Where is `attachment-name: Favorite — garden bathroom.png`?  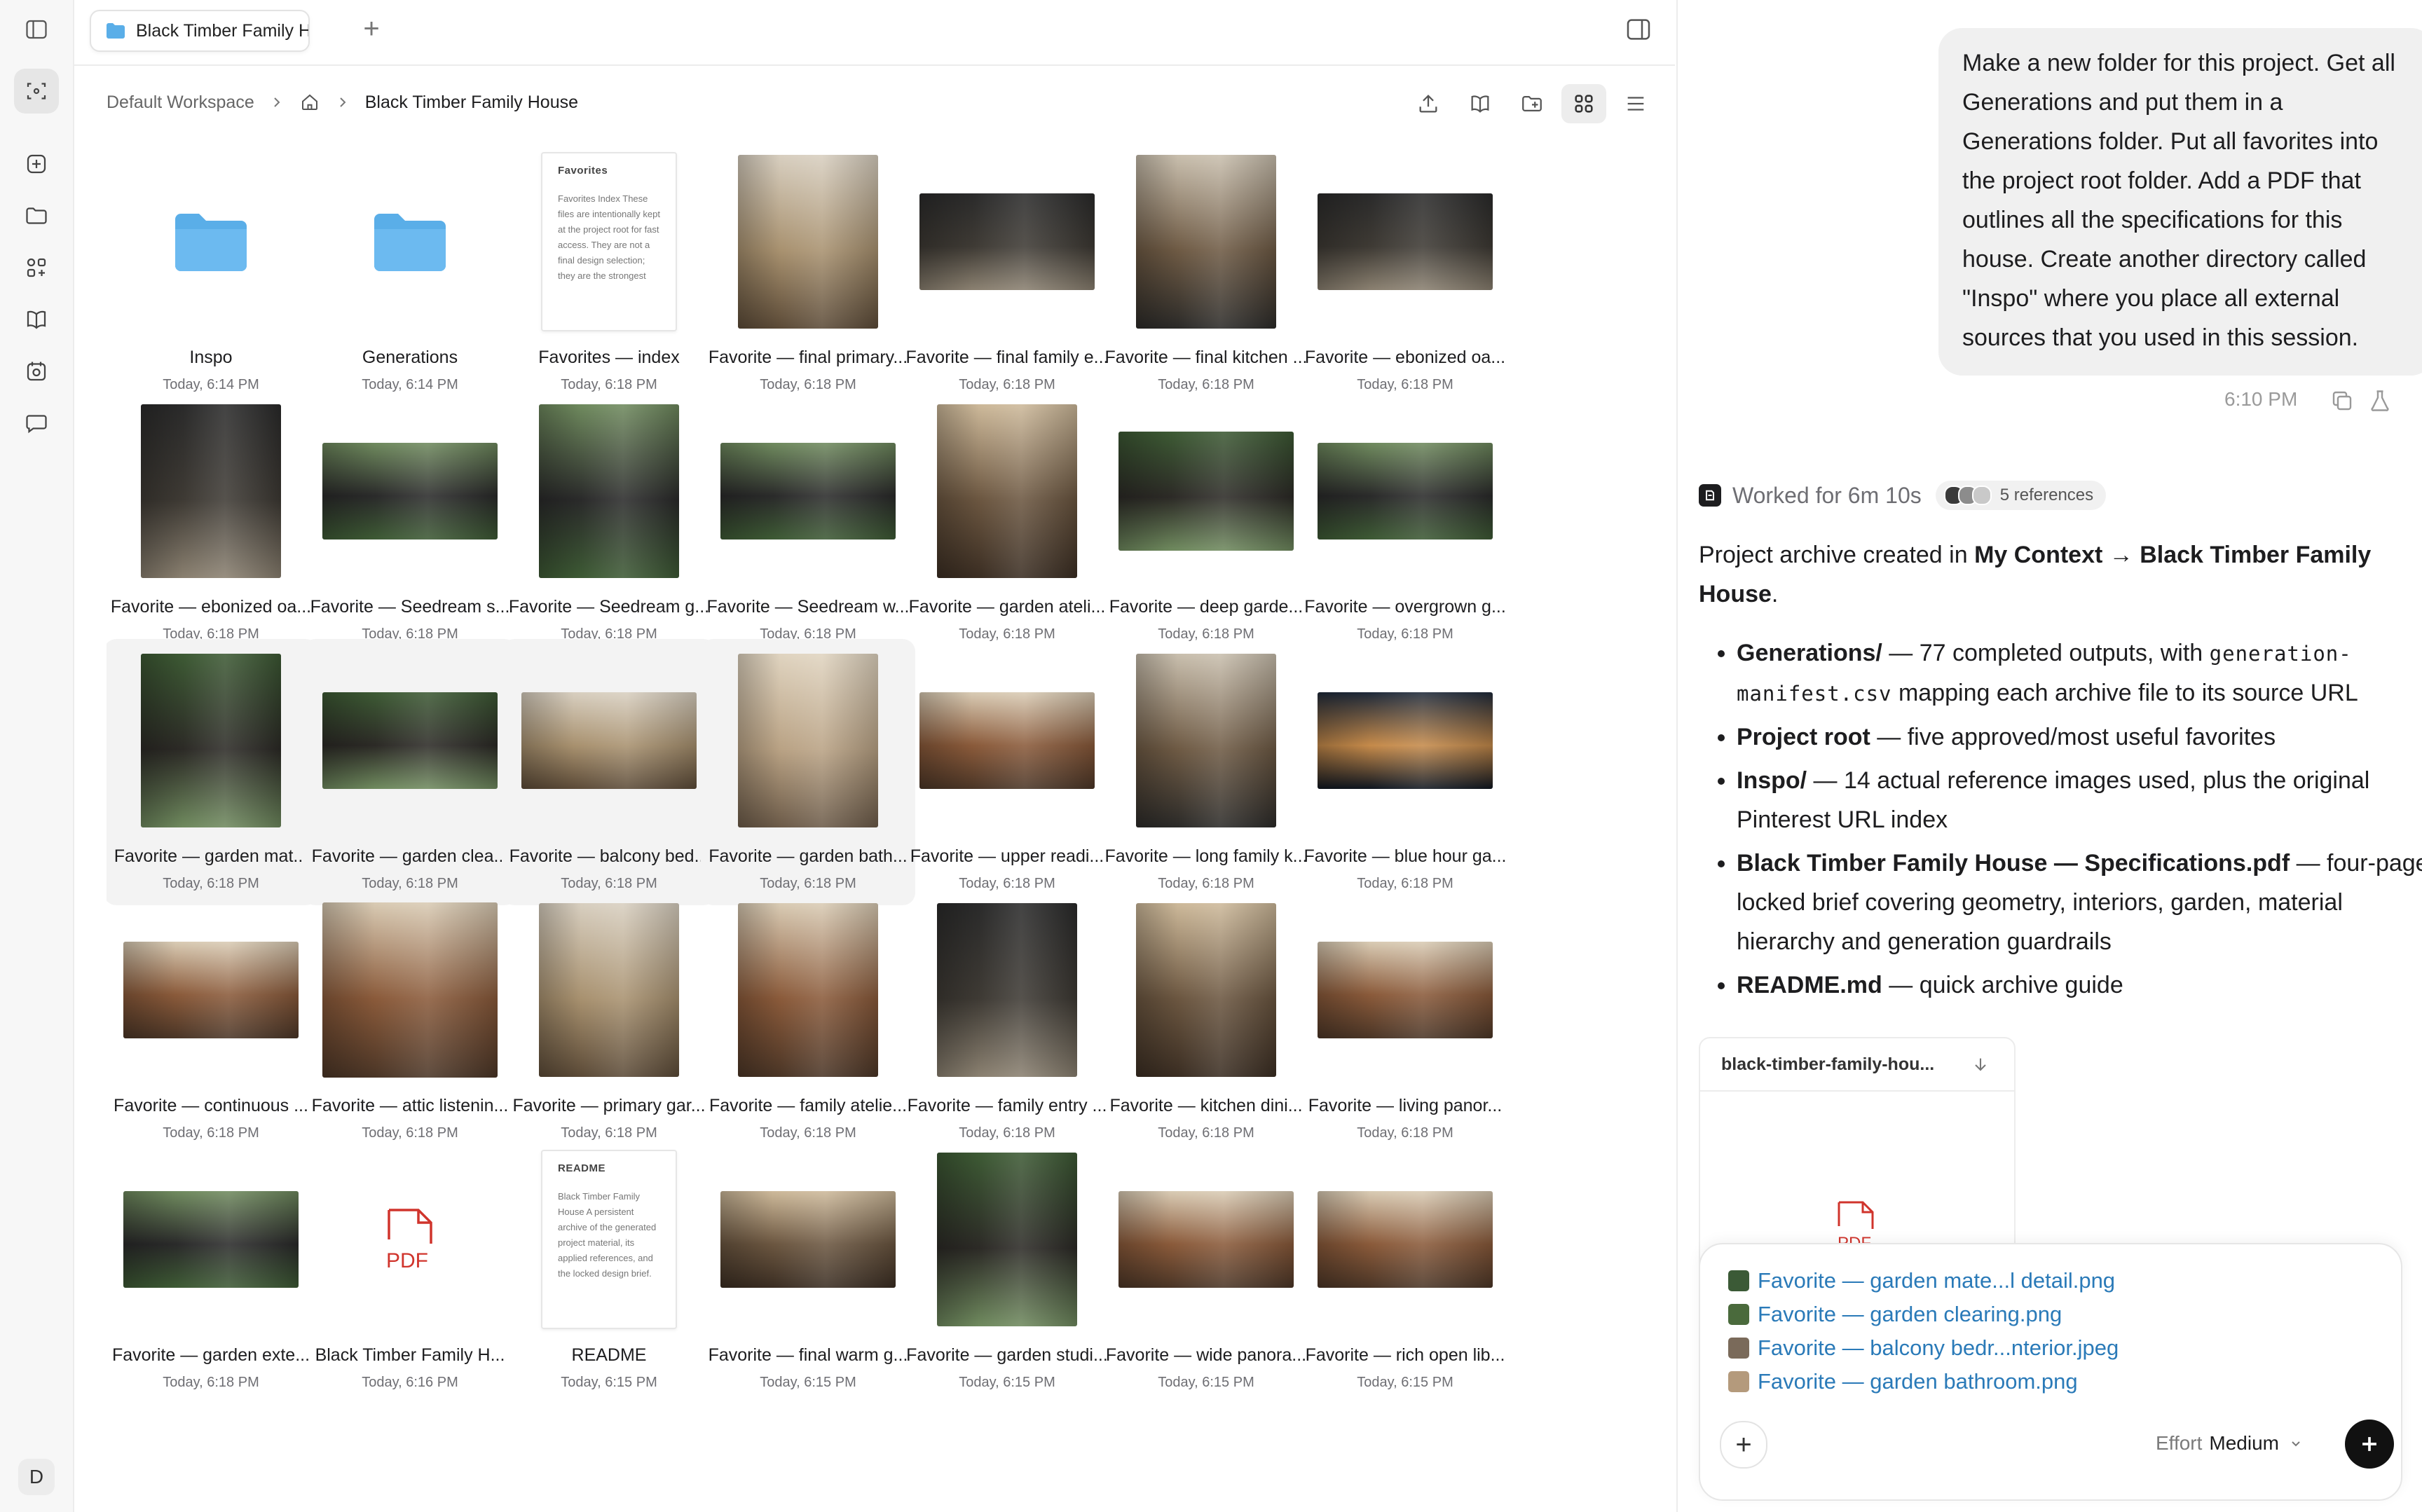
attachment-name: Favorite — garden bathroom.png is located at coordinates (1918, 1381).